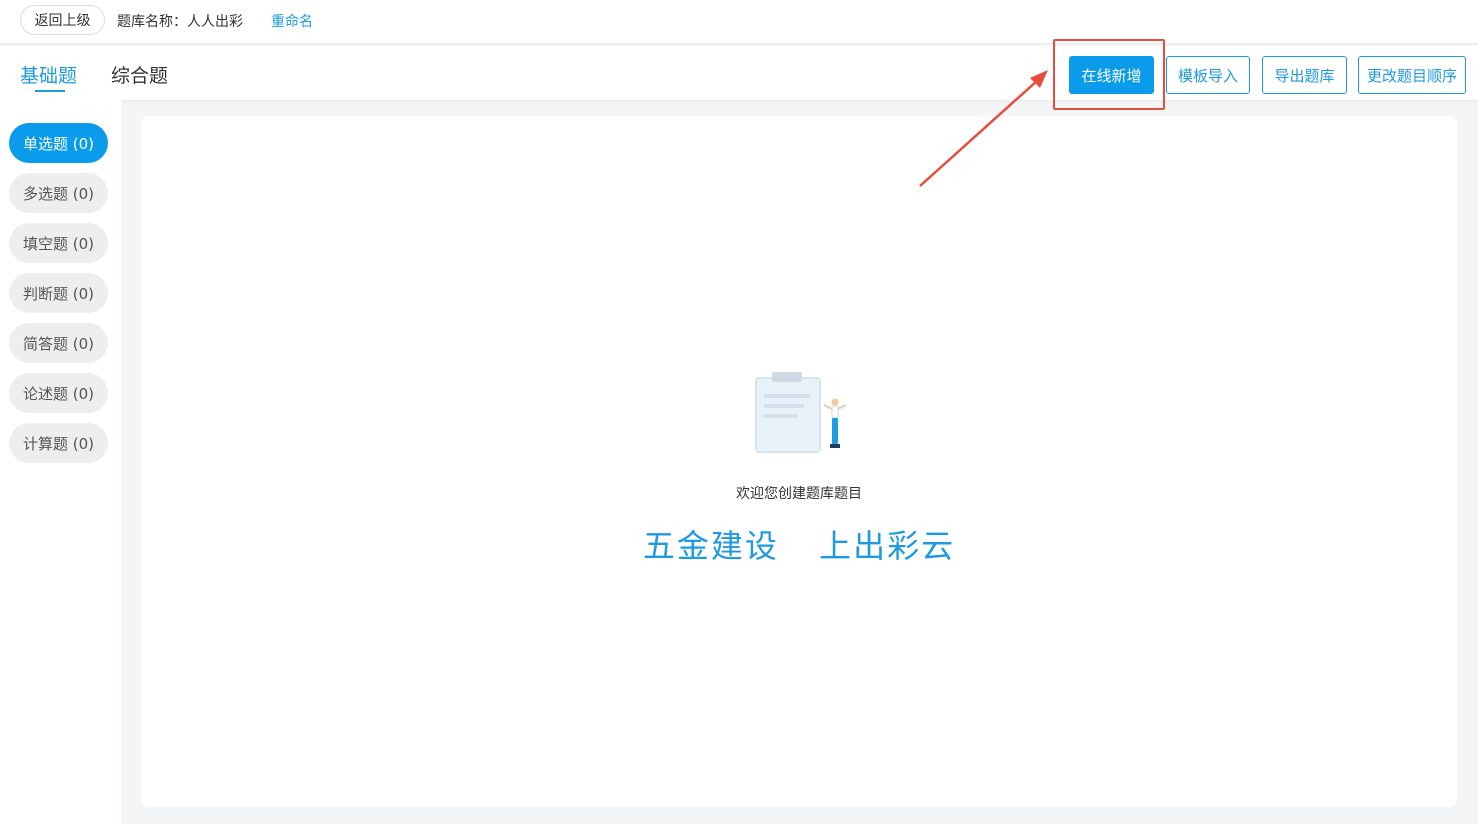  I want to click on sidebar-item-true-false: 判断题 (0), so click(58, 293).